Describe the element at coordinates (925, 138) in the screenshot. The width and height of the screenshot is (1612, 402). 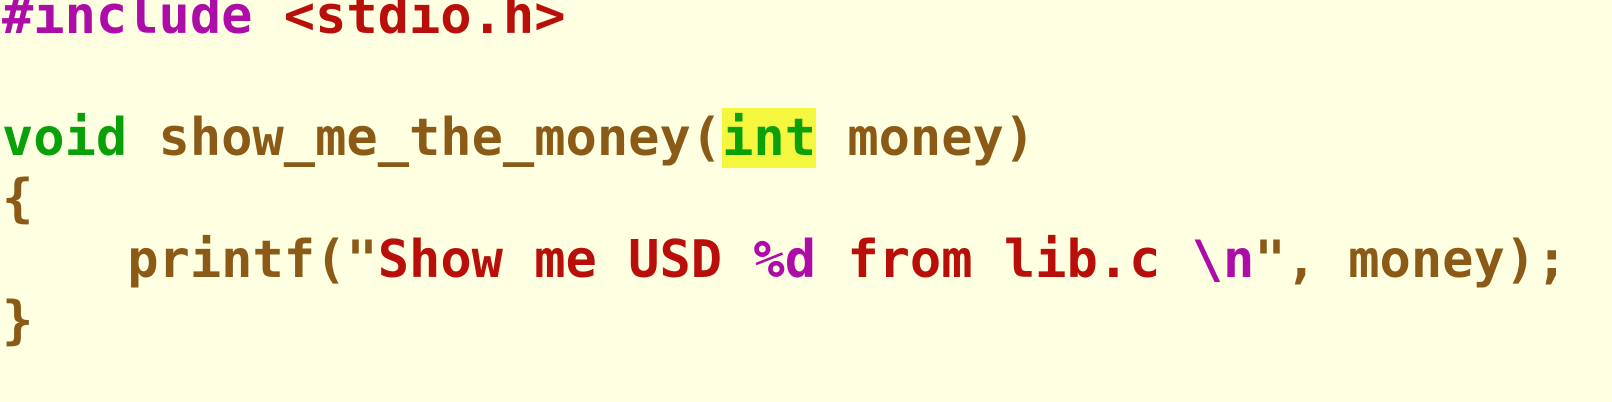
I see `param-name: money` at that location.